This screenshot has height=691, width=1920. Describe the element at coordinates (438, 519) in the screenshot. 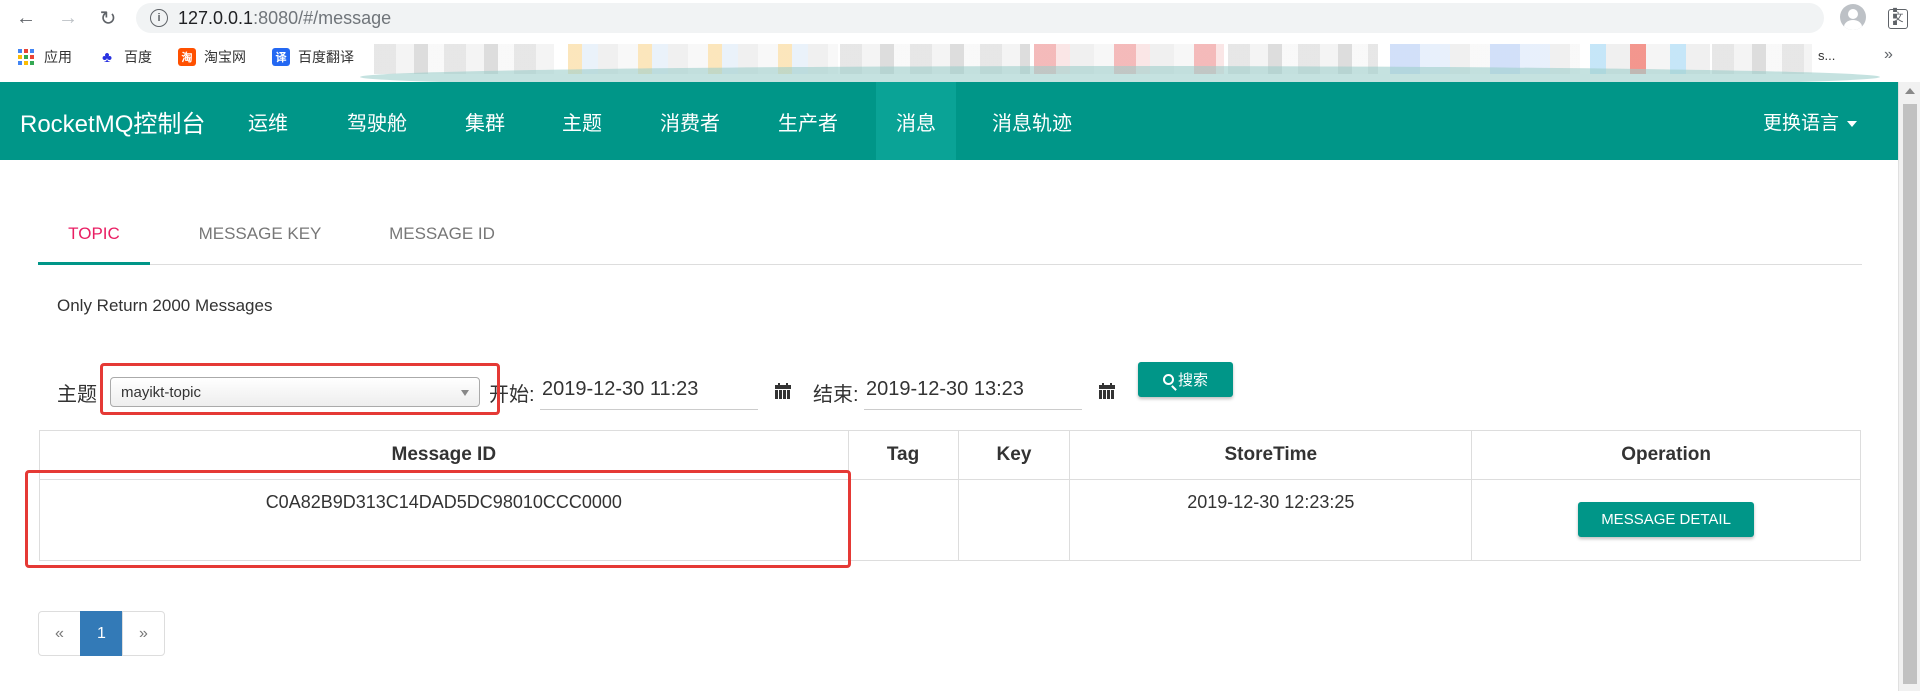

I see `highlight-box-message-id` at that location.